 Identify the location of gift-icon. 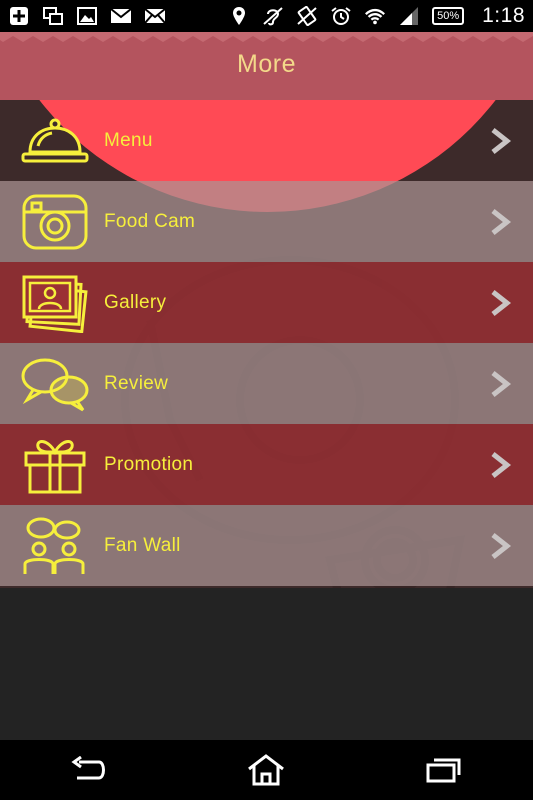
(55, 465).